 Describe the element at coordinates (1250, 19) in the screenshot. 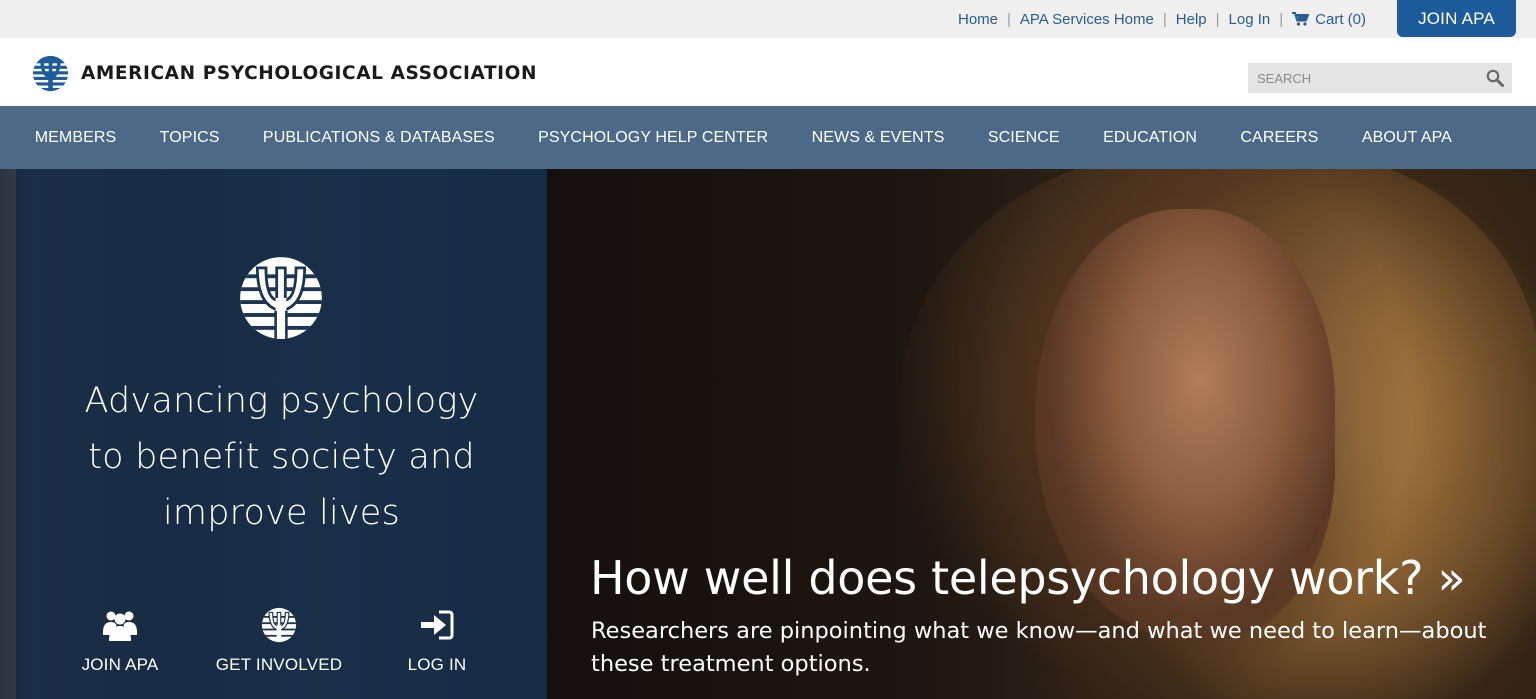

I see `log-in-link: Log In` at that location.